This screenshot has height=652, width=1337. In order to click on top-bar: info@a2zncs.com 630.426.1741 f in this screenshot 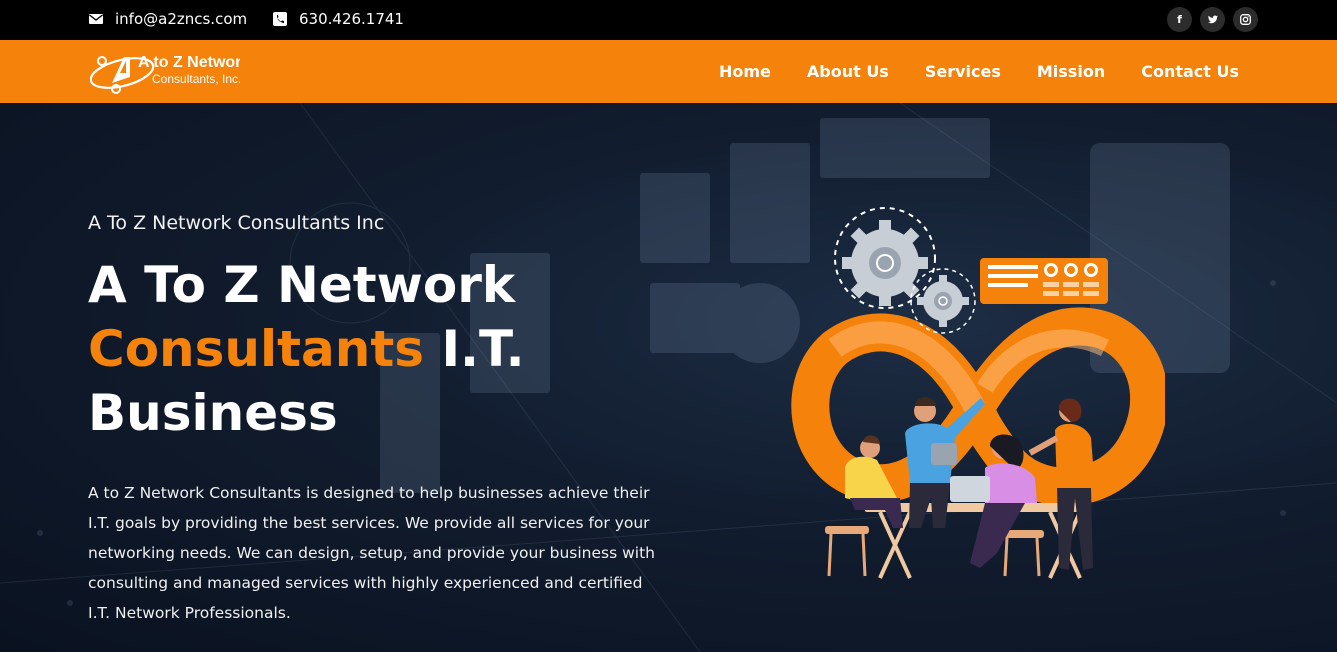, I will do `click(668, 20)`.